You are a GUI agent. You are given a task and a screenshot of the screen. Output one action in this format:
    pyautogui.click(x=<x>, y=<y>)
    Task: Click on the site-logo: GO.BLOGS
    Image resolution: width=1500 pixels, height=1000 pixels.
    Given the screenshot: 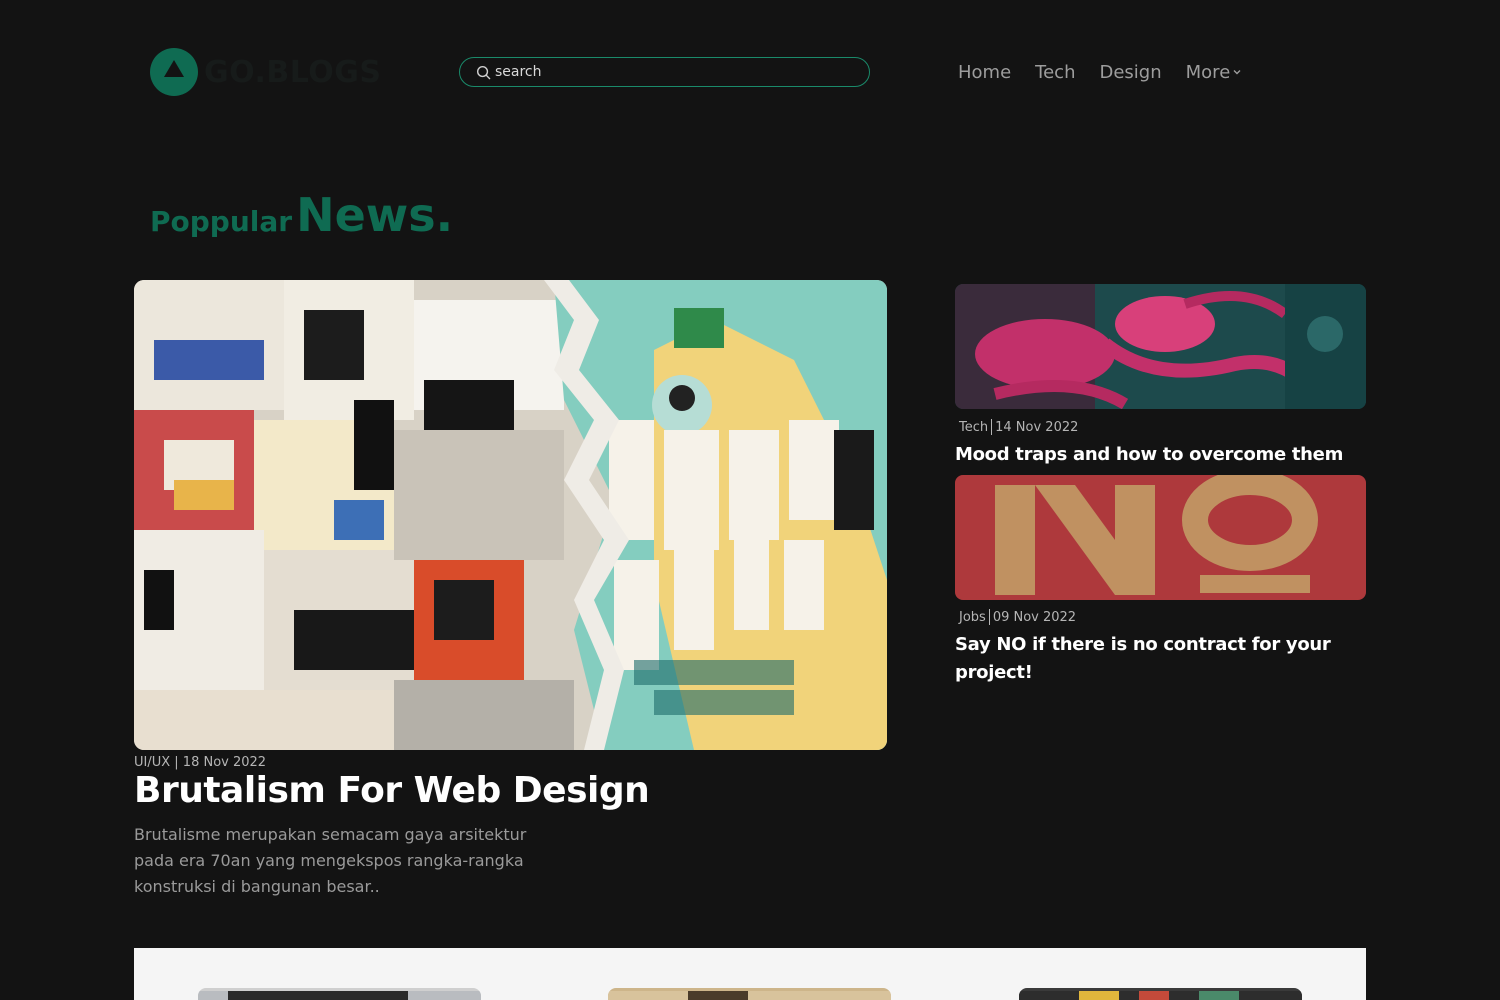 What is the action you would take?
    pyautogui.click(x=266, y=72)
    